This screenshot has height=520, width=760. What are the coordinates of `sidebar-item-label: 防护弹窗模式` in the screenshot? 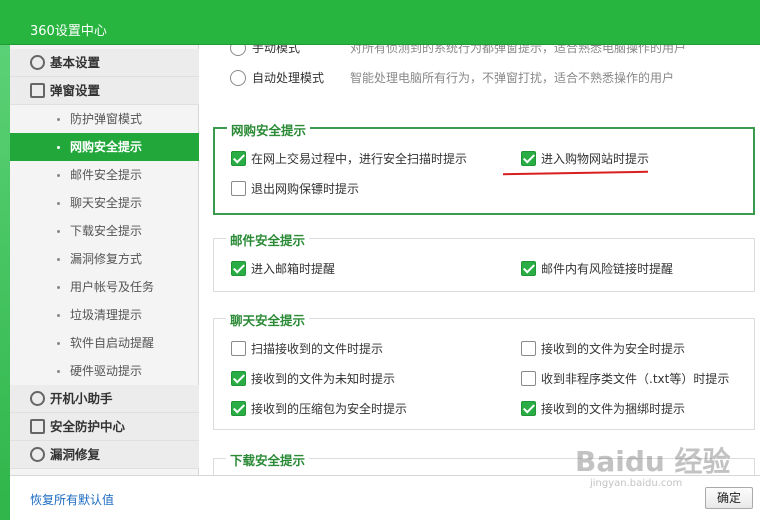 It's located at (106, 119).